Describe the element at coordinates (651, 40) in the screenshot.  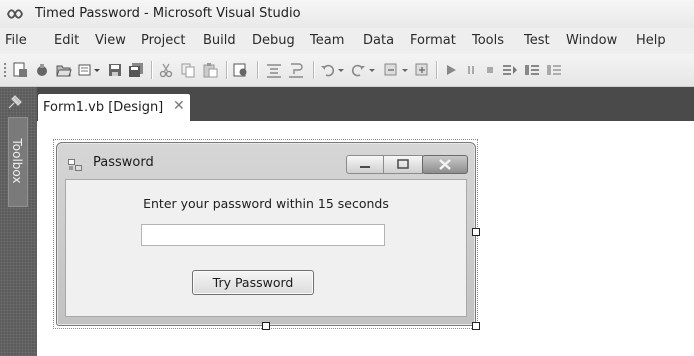
I see `menu-help: Help` at that location.